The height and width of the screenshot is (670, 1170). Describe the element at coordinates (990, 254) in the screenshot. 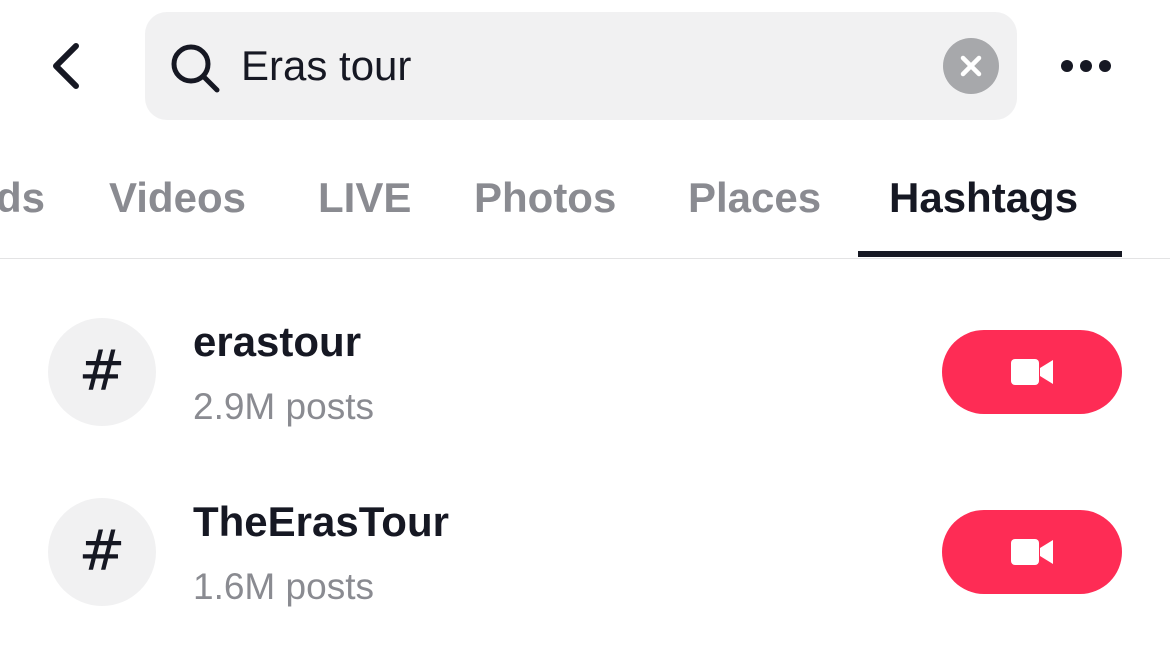

I see `active-tab-indicator` at that location.